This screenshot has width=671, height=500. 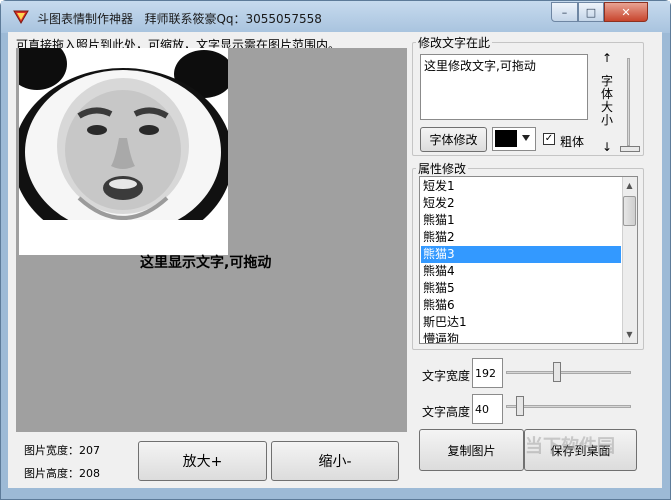 What do you see at coordinates (335, 461) in the screenshot?
I see `zoom-out-button: 缩小-` at bounding box center [335, 461].